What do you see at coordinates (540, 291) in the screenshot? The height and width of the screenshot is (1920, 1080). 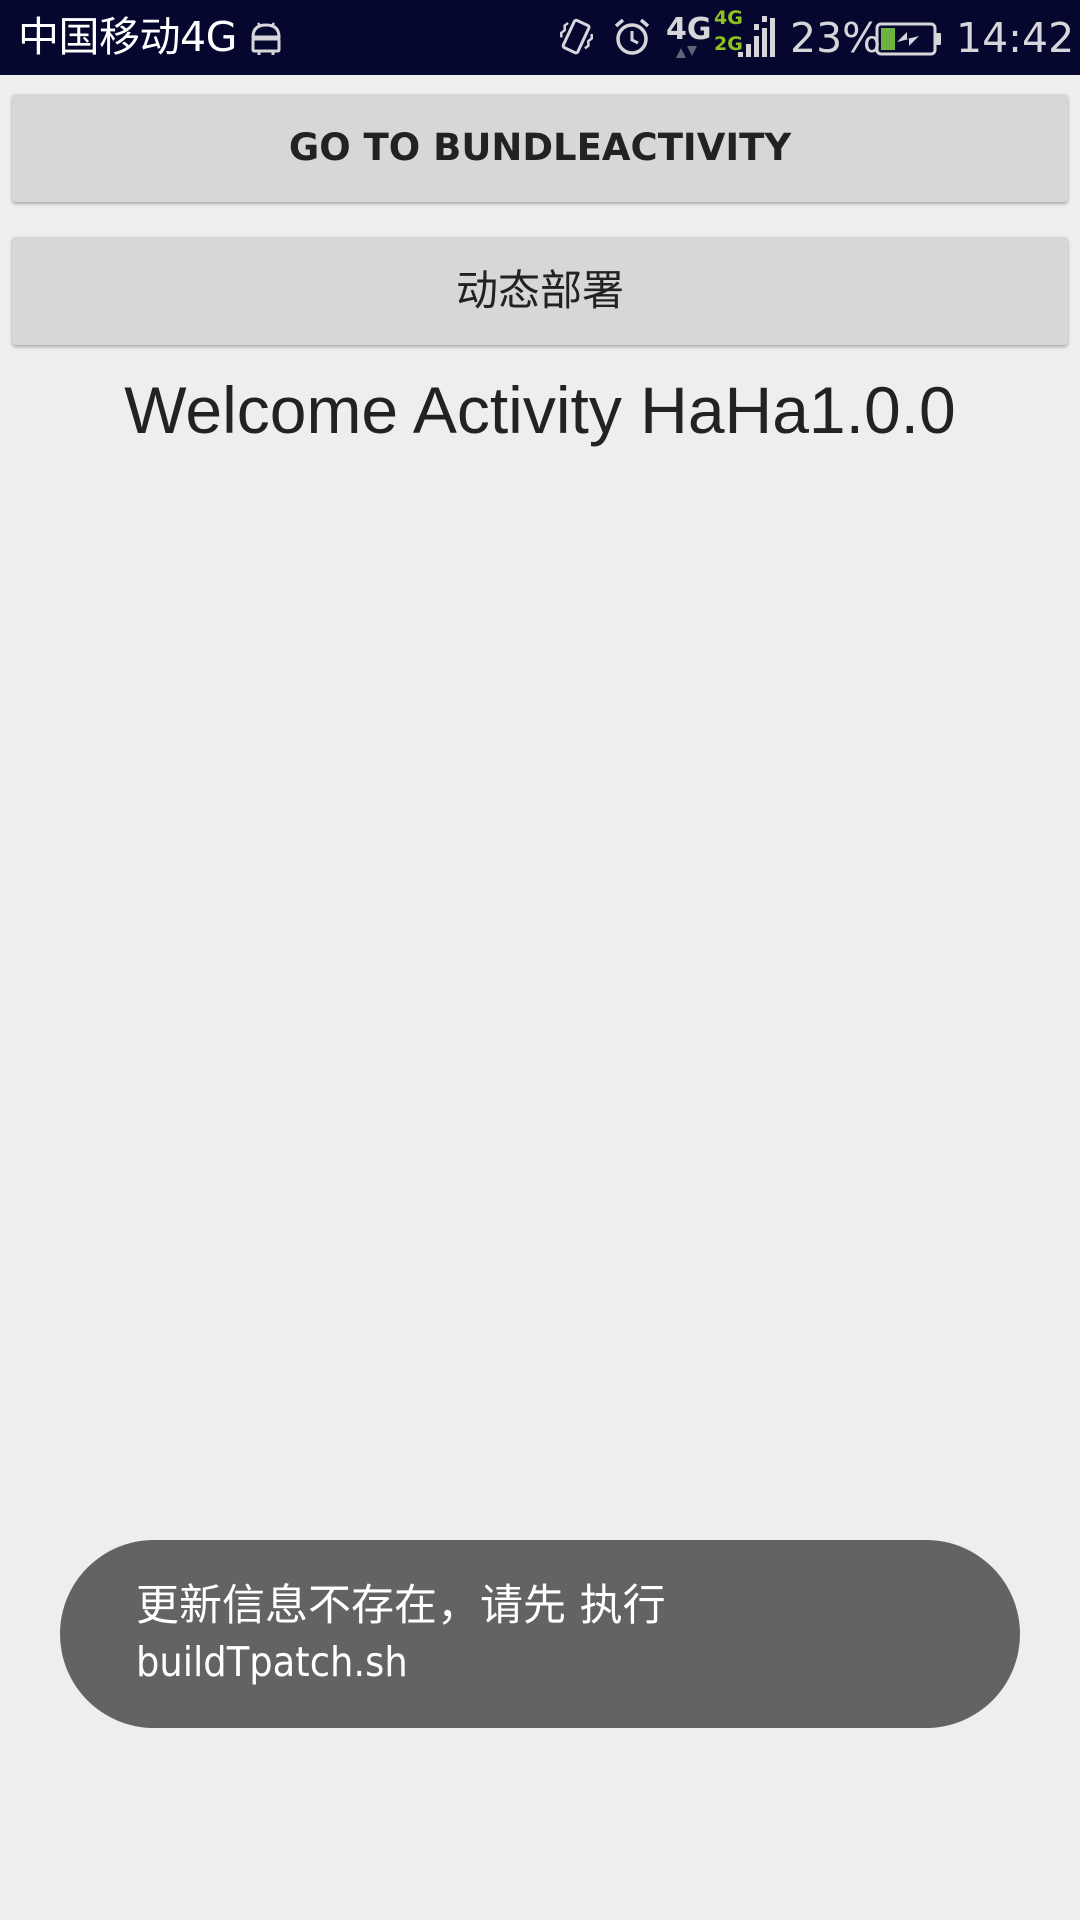 I see `dynamic-deploy-button: 动态部署` at bounding box center [540, 291].